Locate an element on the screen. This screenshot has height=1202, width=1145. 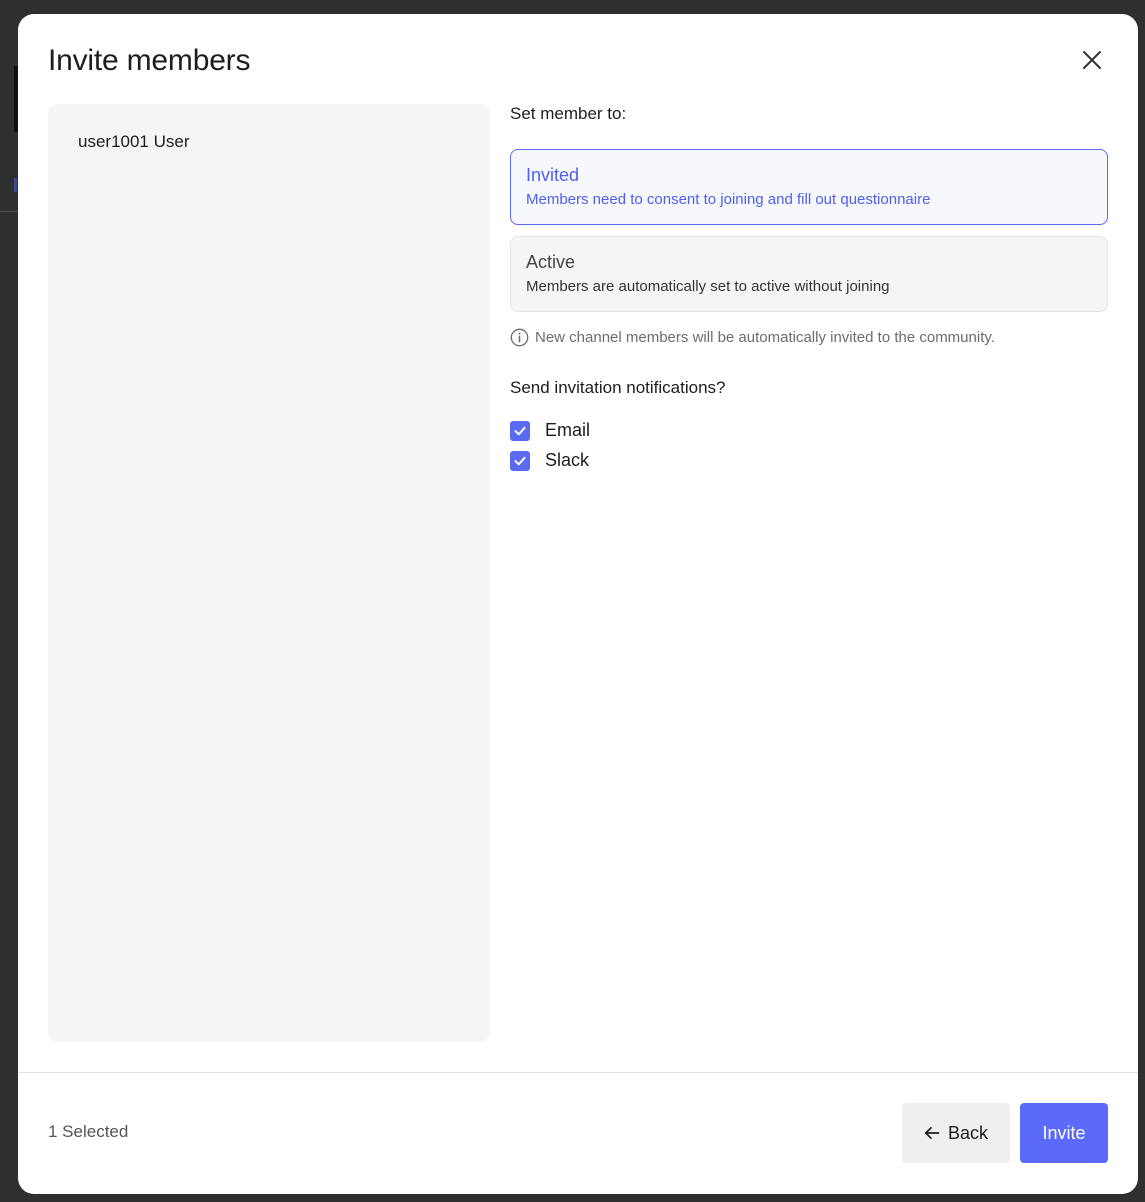
close-button is located at coordinates (1092, 60).